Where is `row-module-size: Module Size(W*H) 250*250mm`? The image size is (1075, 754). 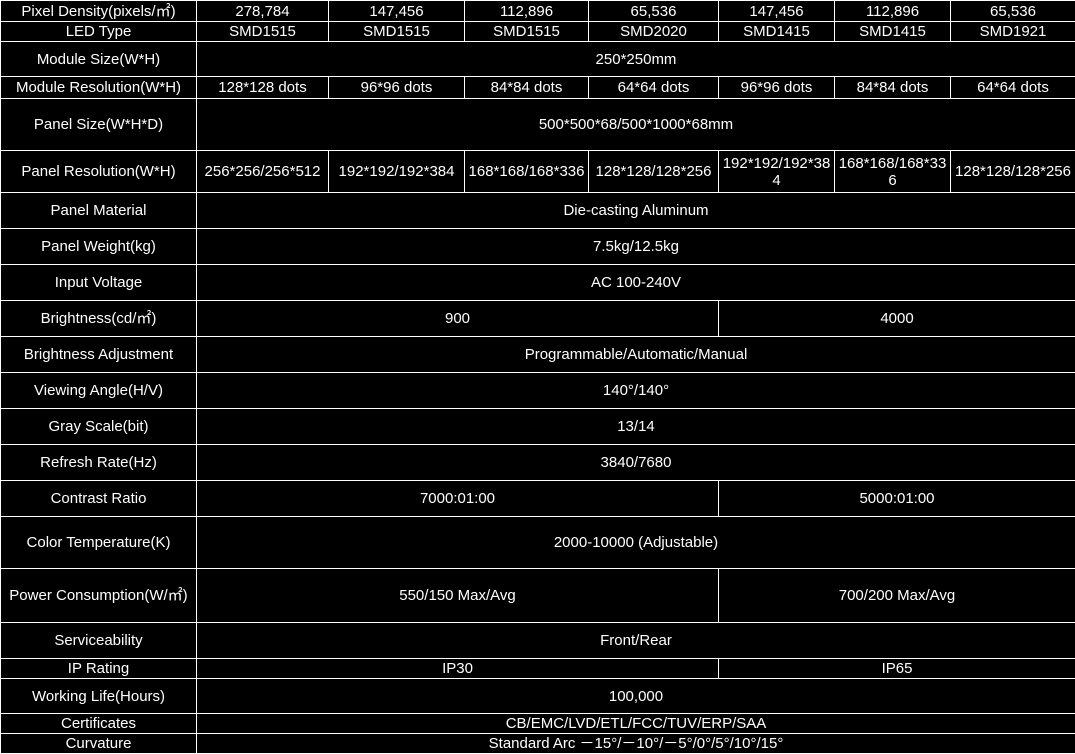
row-module-size: Module Size(W*H) 250*250mm is located at coordinates (538, 59).